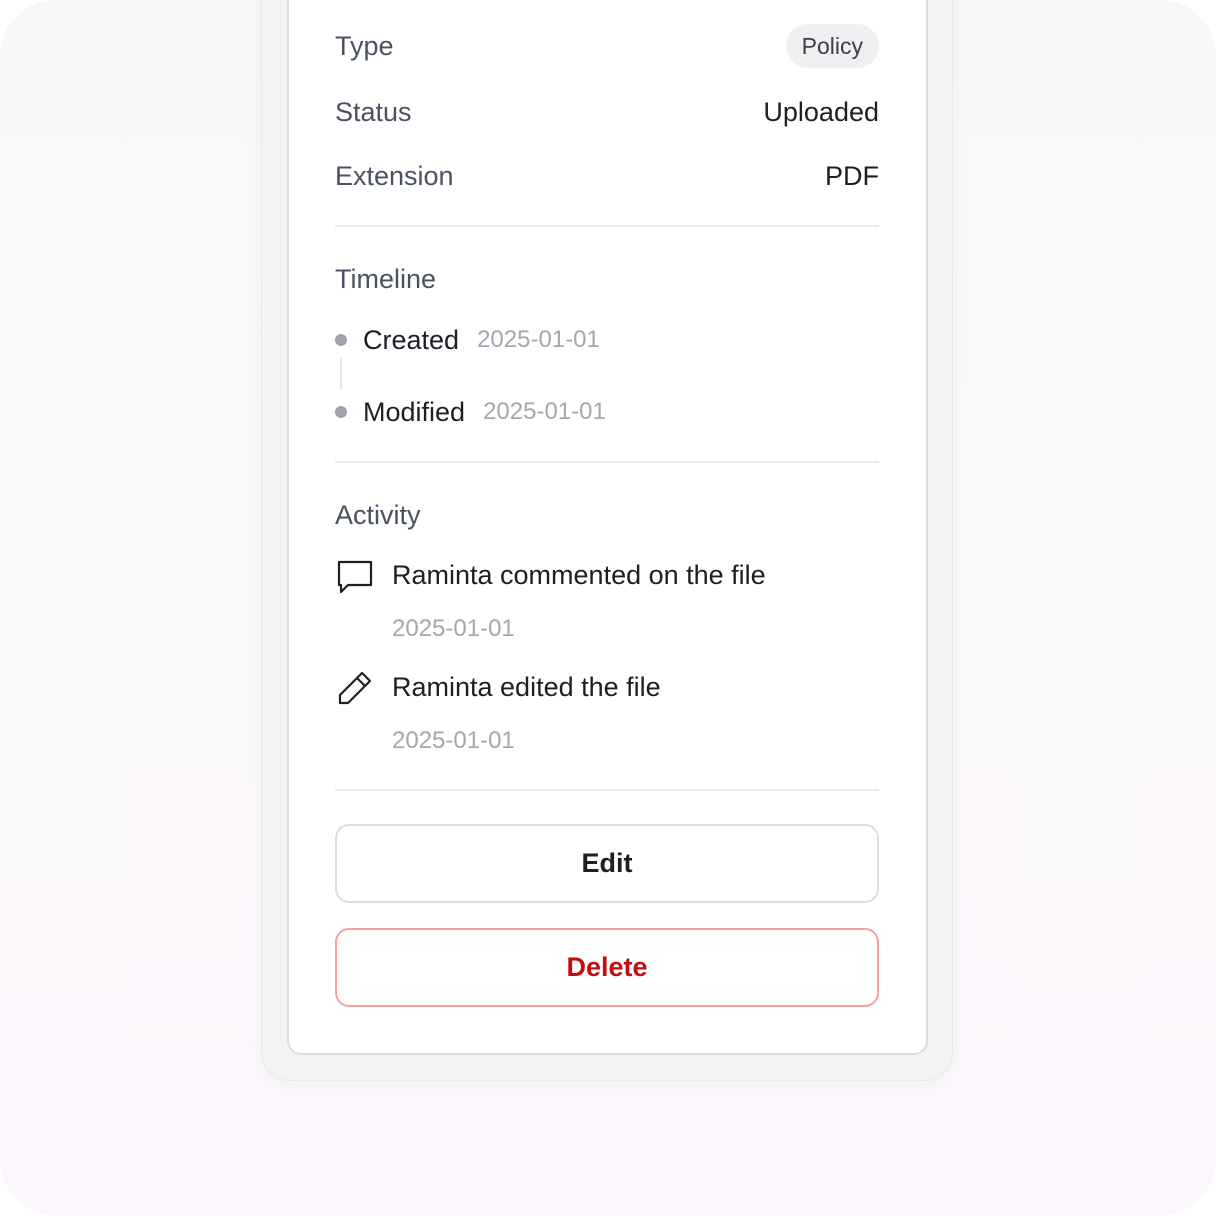  Describe the element at coordinates (411, 339) in the screenshot. I see `timeline-item-label: Created` at that location.